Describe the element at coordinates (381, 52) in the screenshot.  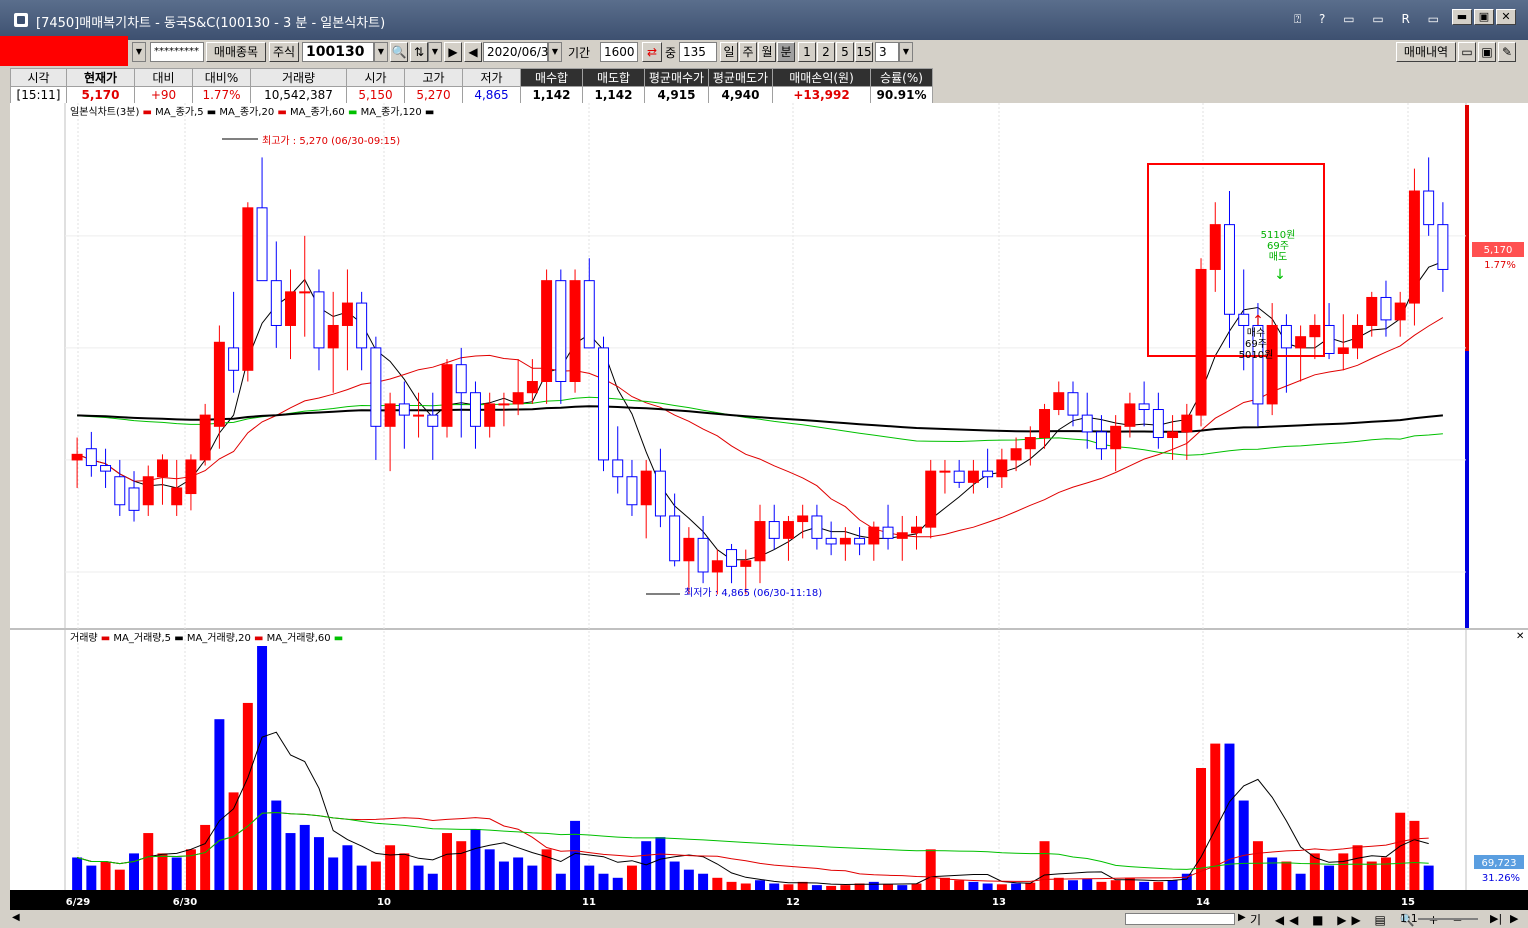
I see `stock-code-dropdown: ▼` at that location.